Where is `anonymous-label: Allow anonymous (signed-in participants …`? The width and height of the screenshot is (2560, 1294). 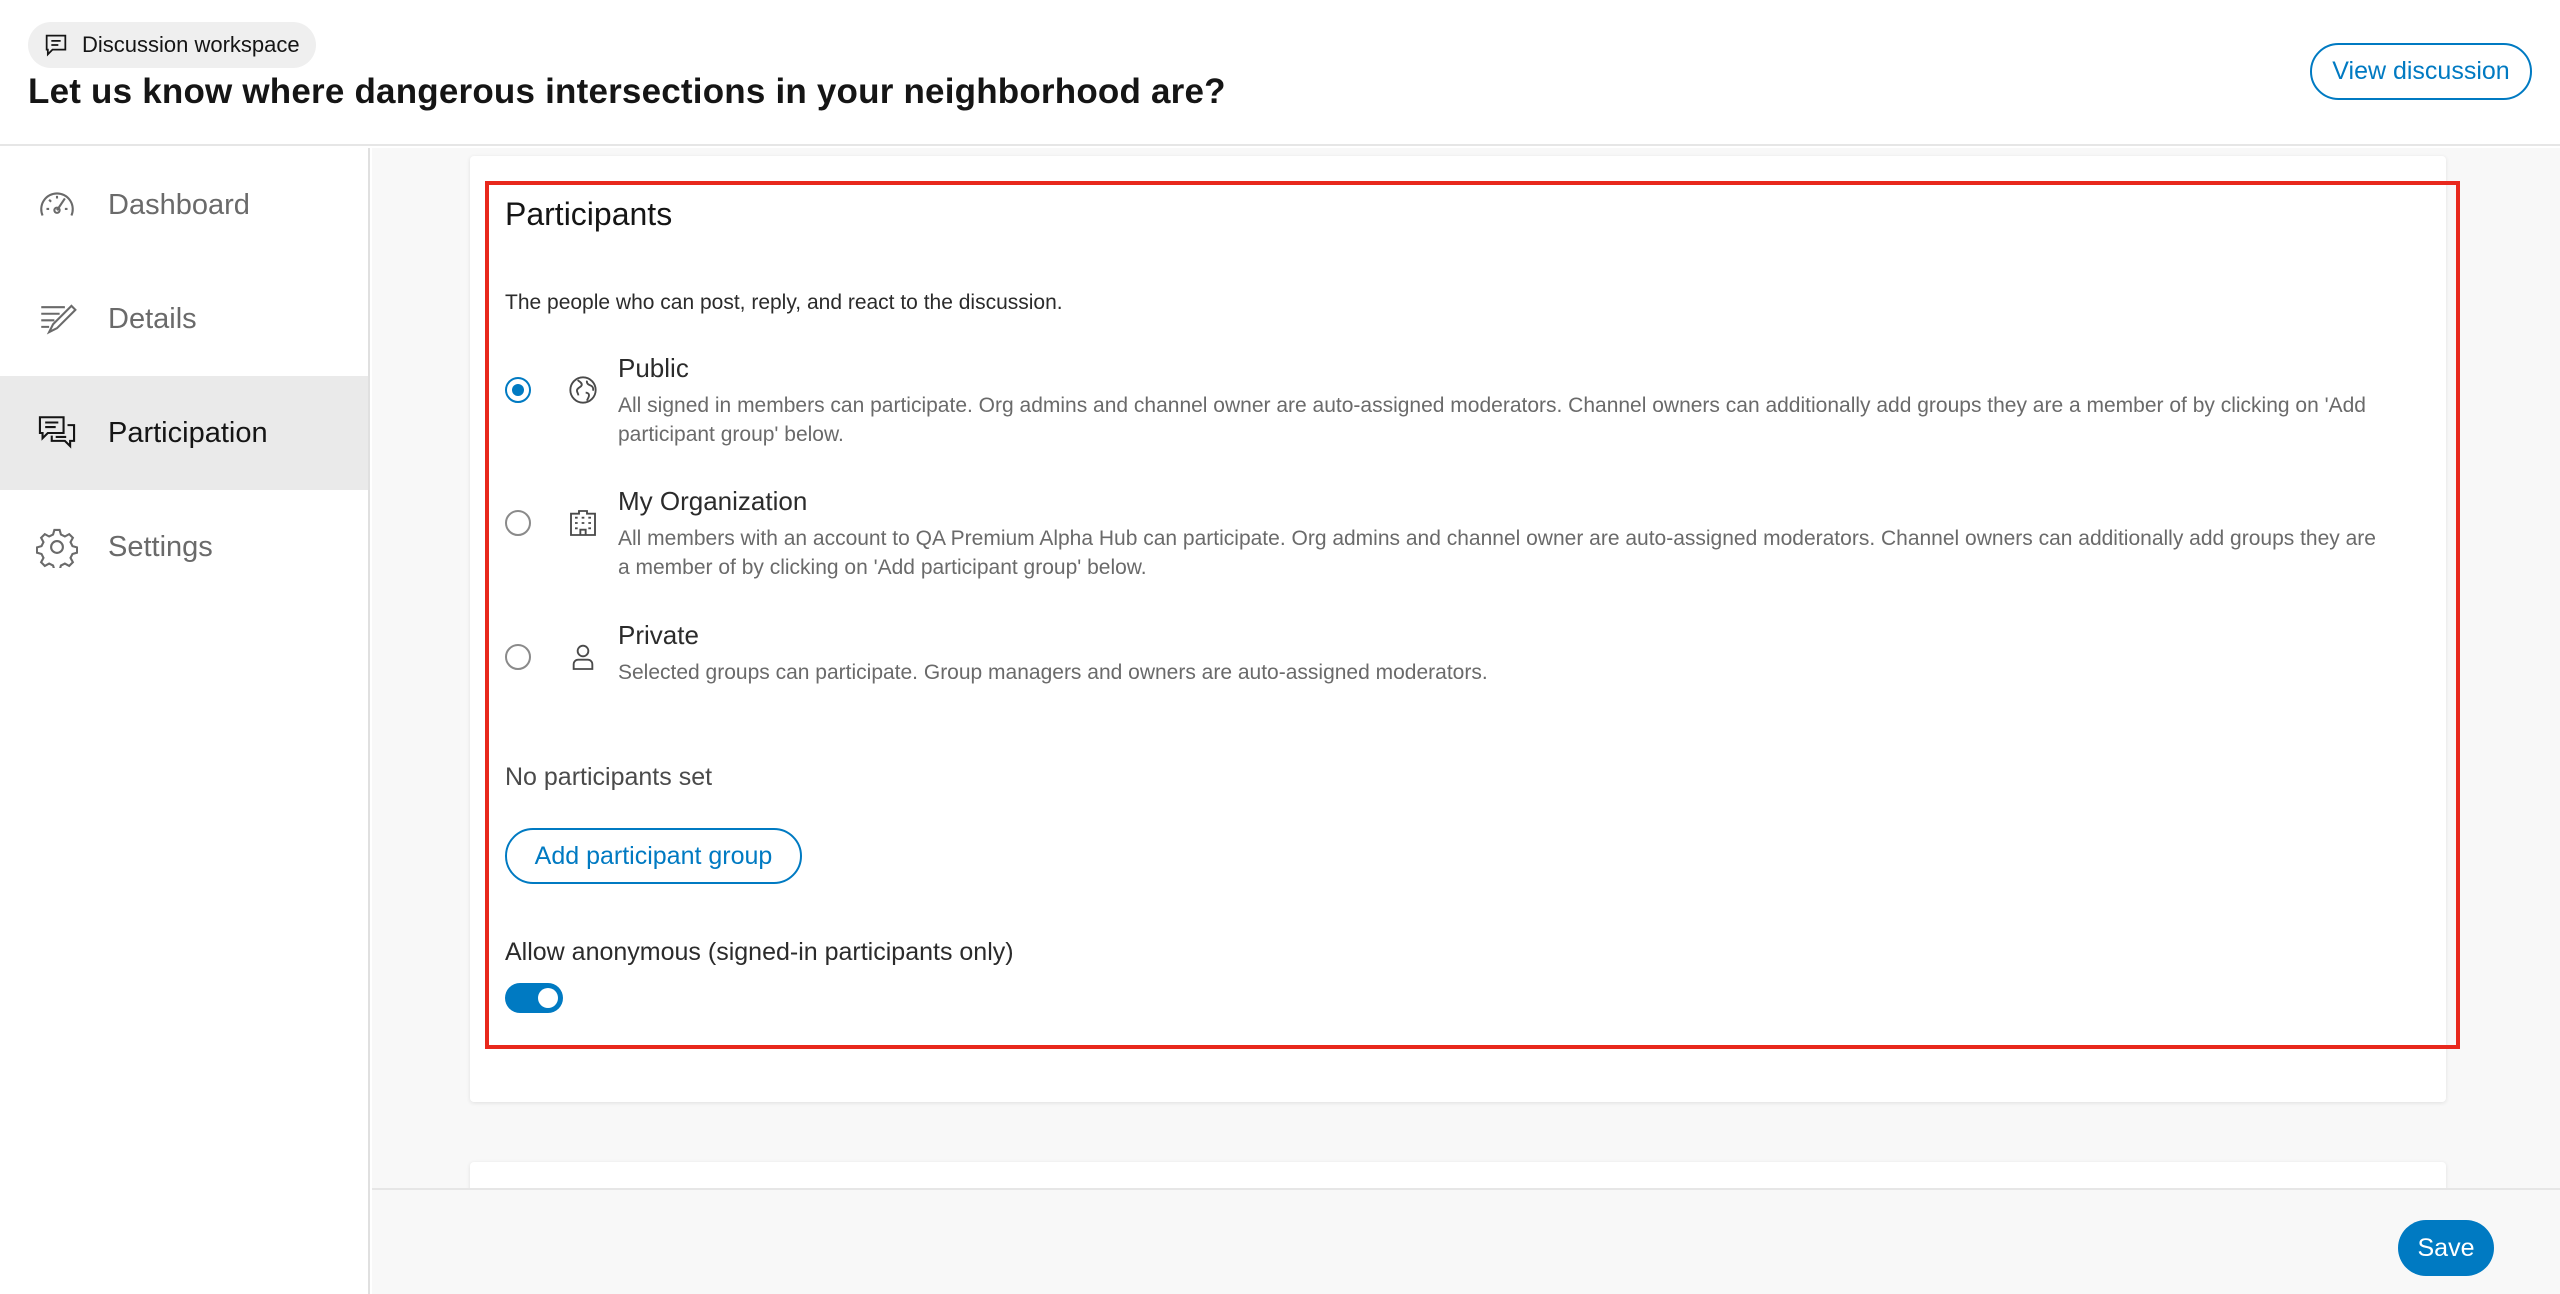
anonymous-label: Allow anonymous (signed-in participants … is located at coordinates (759, 952).